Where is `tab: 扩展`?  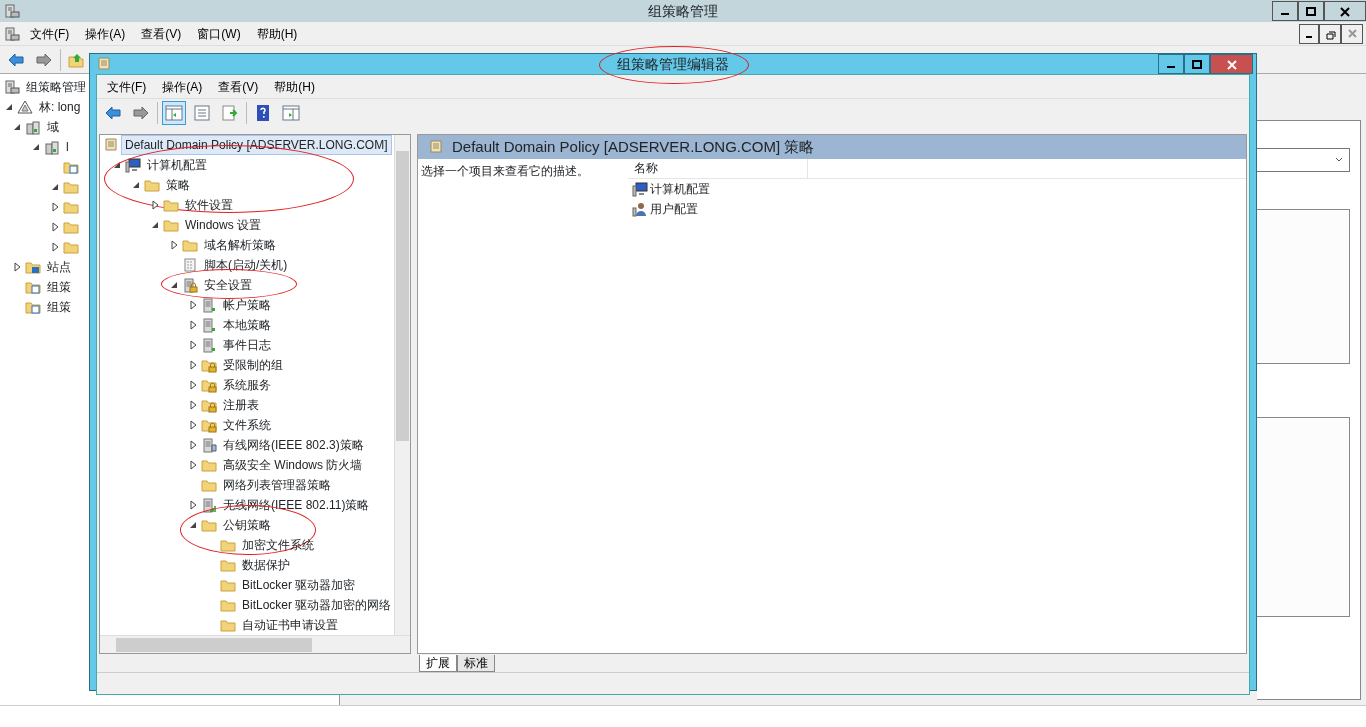 tab: 扩展 is located at coordinates (438, 663).